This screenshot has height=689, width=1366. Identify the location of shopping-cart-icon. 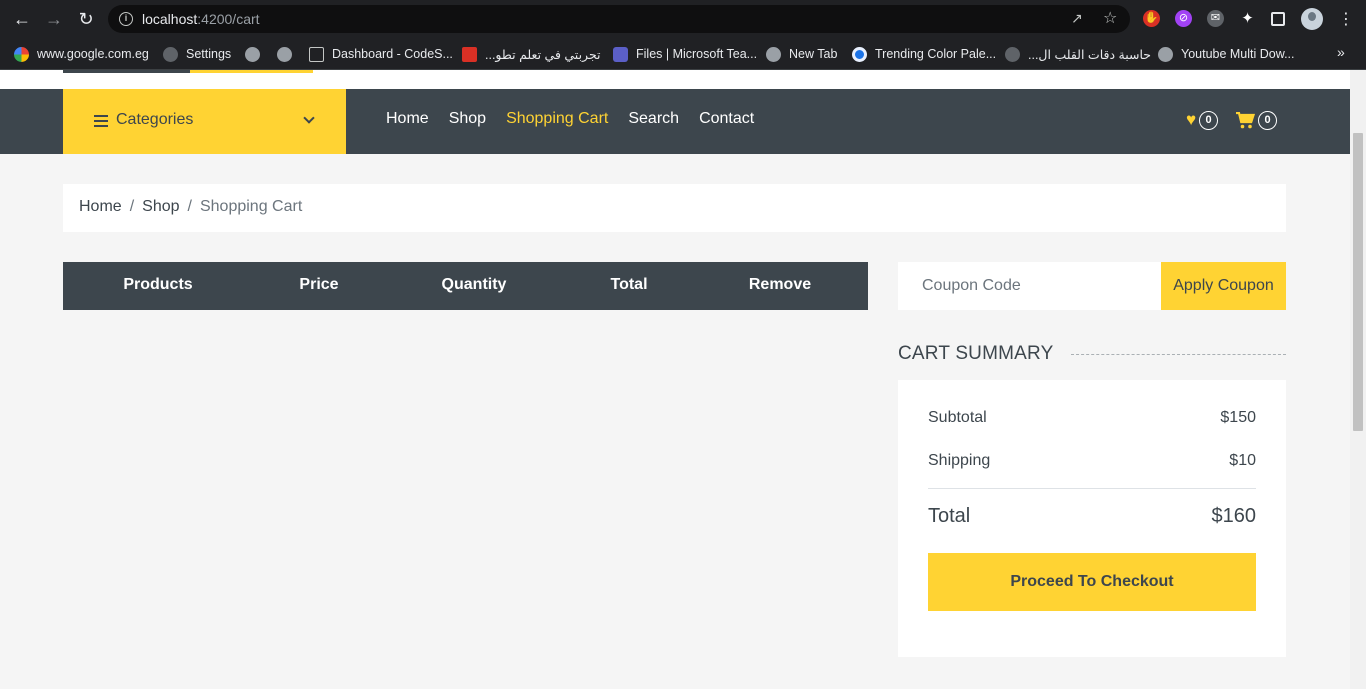
(1246, 119).